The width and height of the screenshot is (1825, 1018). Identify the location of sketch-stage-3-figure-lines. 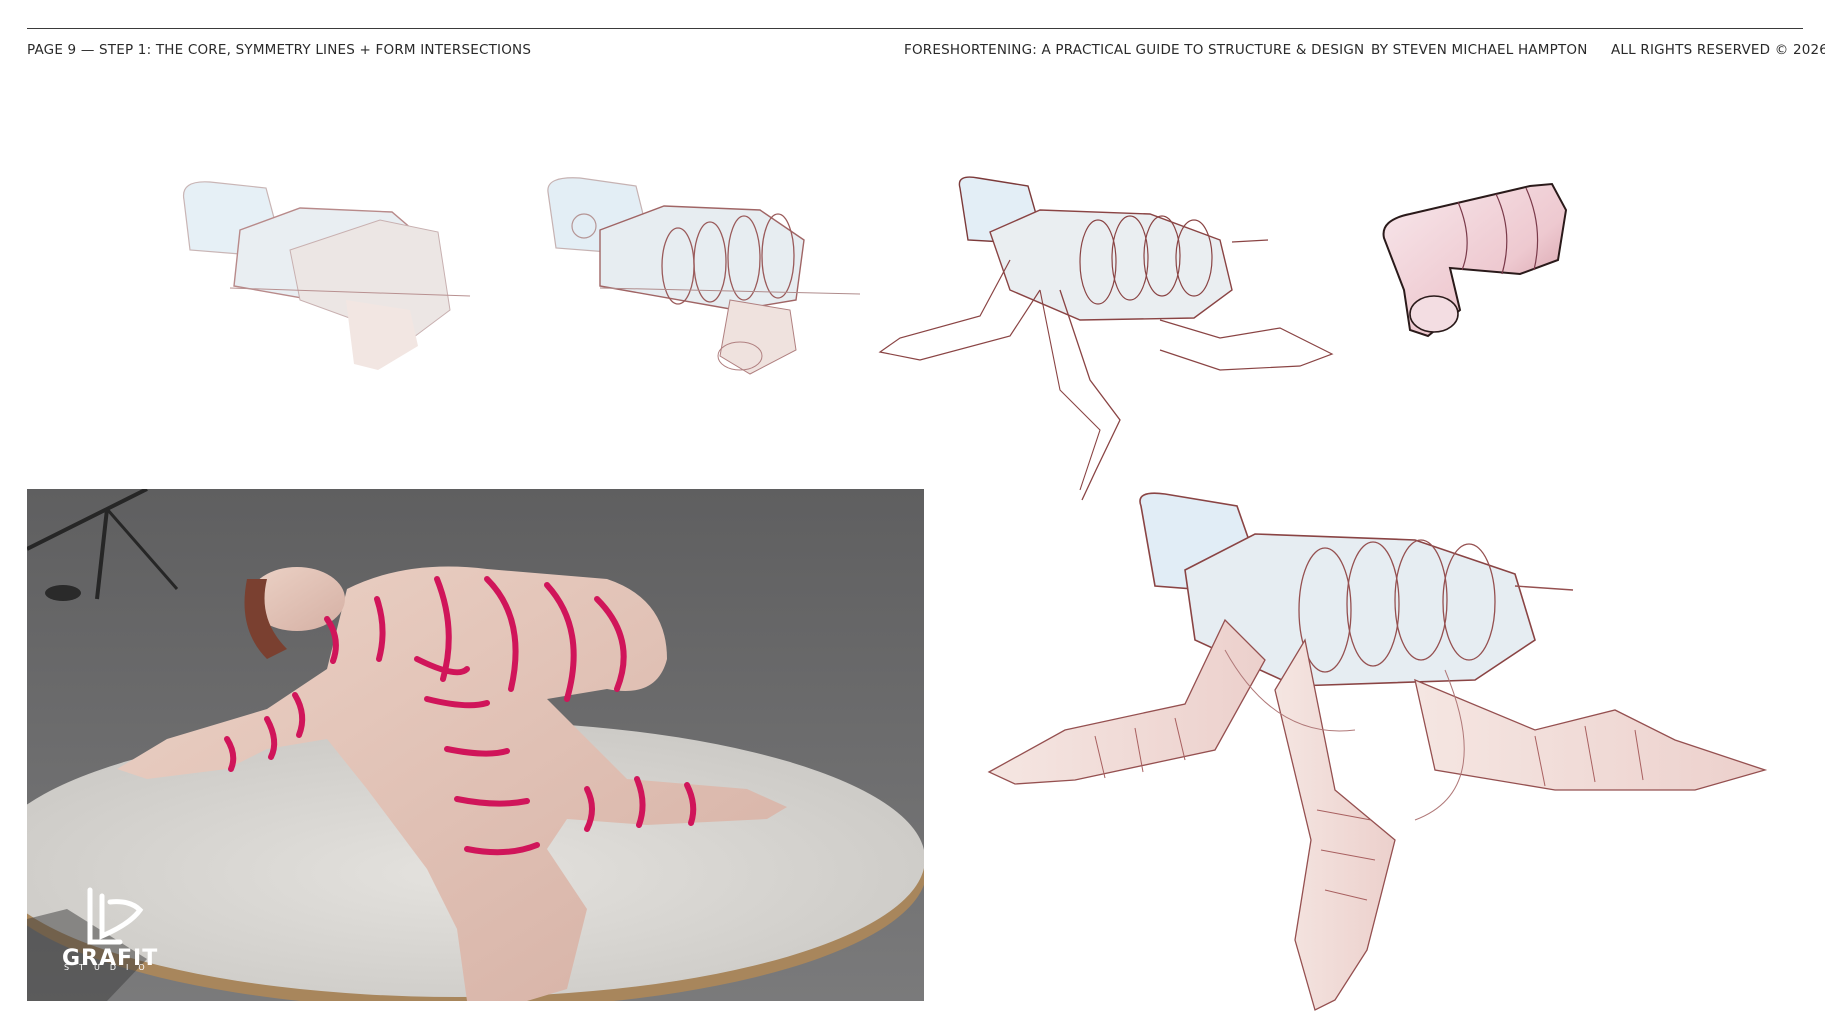
(1106, 338).